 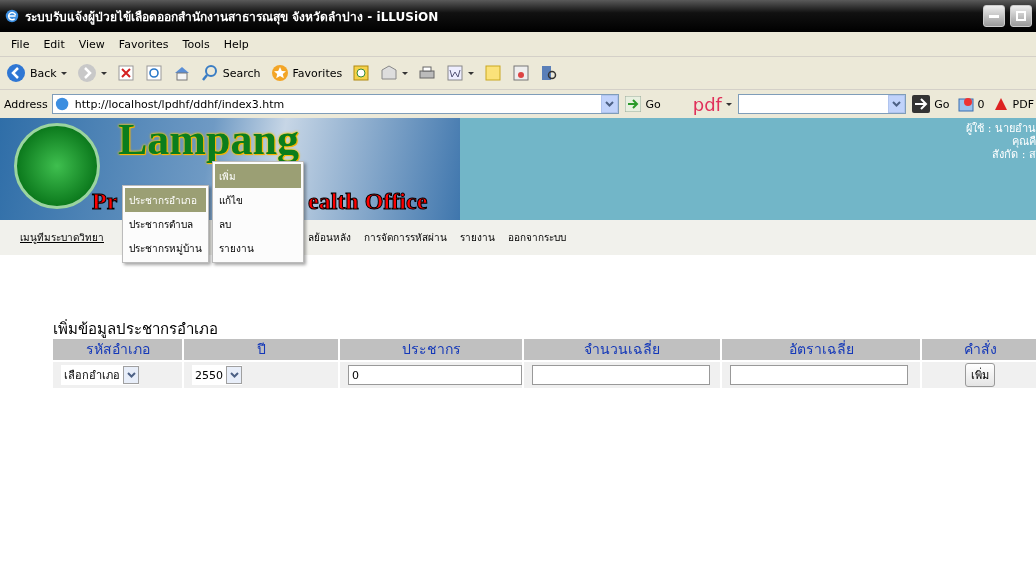 I want to click on nav-link: รายงาน, so click(x=477, y=237).